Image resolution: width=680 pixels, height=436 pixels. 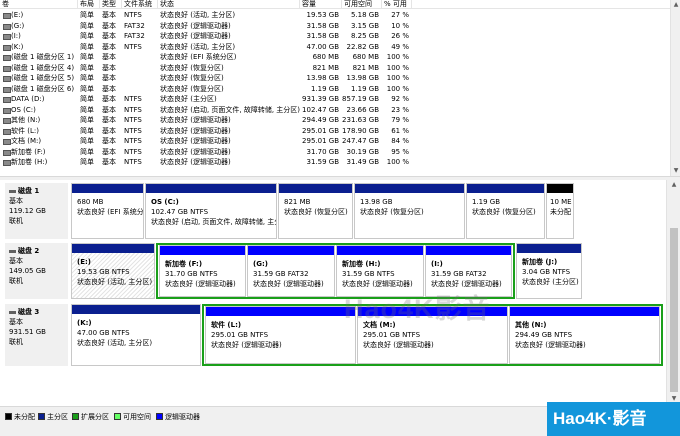 I want to click on col-header-capacity: 容量, so click(x=321, y=4).